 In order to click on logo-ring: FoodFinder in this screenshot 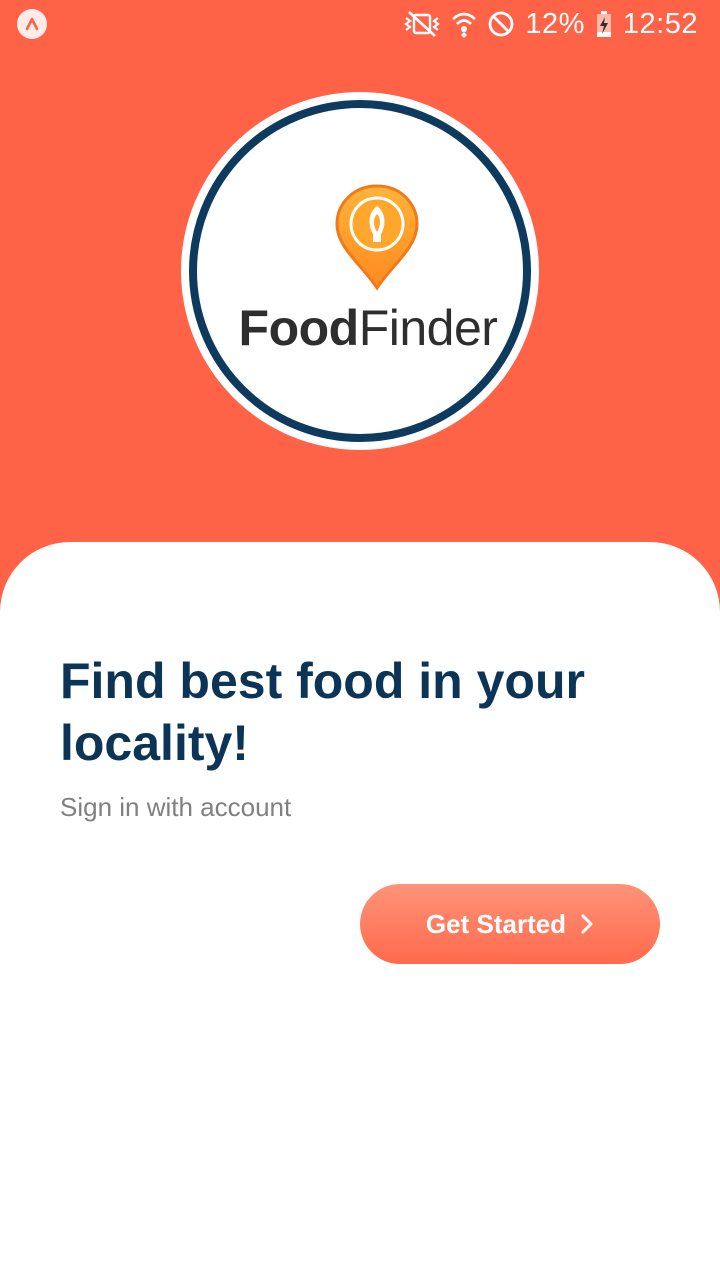, I will do `click(360, 271)`.